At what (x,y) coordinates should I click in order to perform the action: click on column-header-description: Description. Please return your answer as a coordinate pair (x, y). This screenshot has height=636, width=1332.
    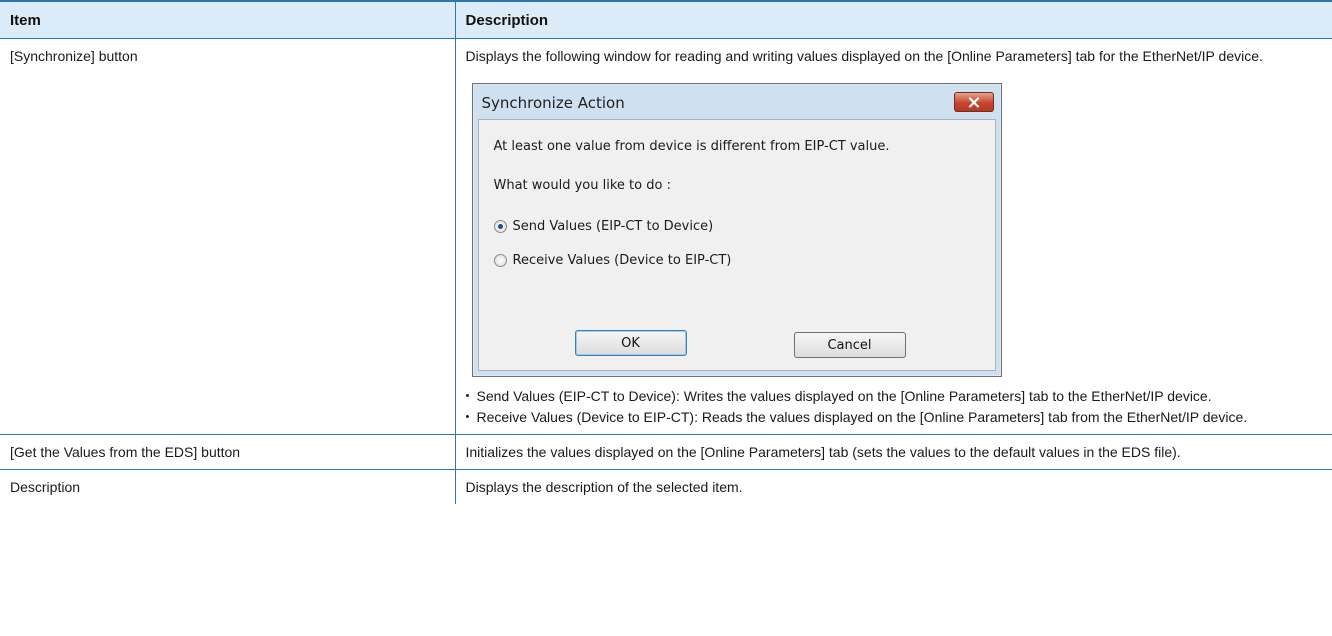
    Looking at the image, I should click on (893, 19).